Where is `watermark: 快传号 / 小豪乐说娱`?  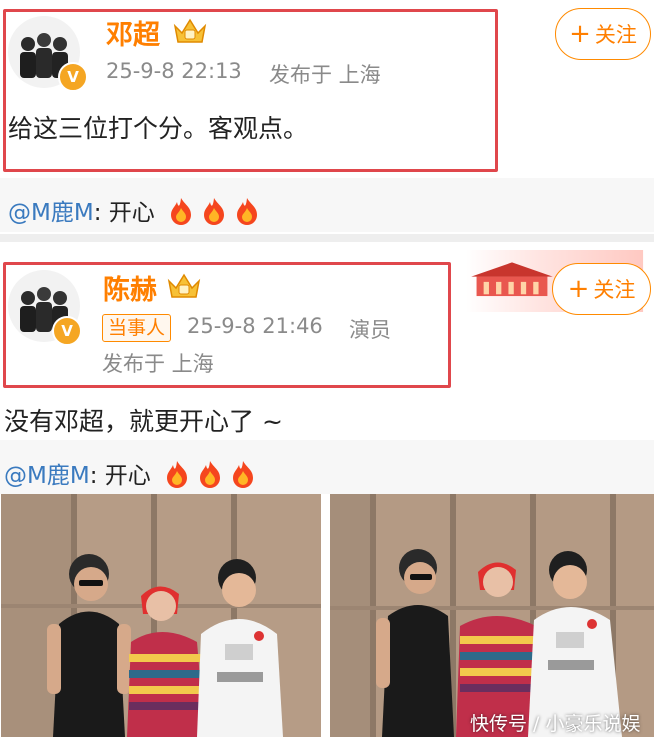 watermark: 快传号 / 小豪乐说娱 is located at coordinates (555, 724).